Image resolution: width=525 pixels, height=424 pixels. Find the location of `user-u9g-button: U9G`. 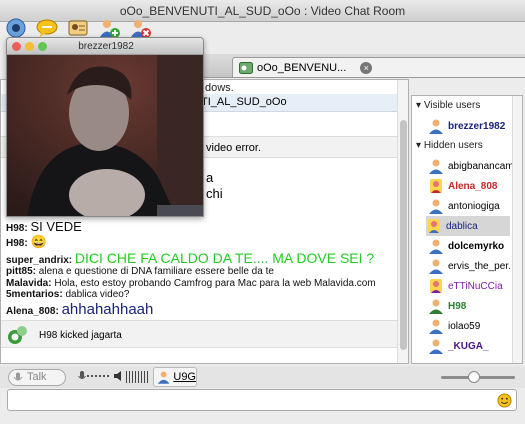

user-u9g-button: U9G is located at coordinates (175, 377).